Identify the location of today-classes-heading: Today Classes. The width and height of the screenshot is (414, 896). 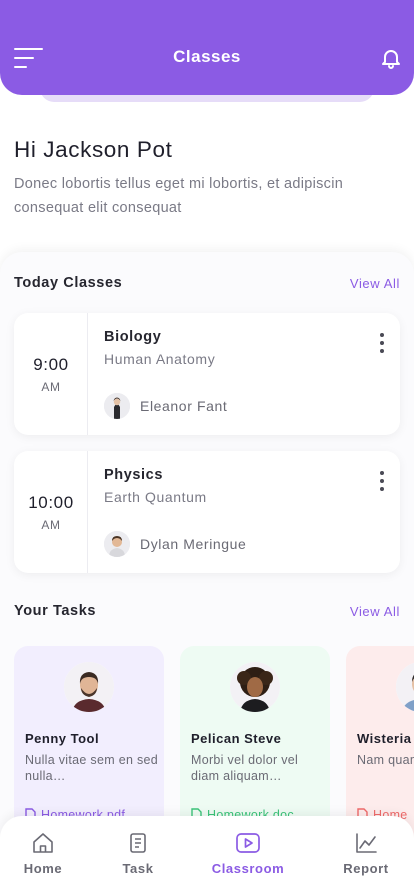
(68, 283).